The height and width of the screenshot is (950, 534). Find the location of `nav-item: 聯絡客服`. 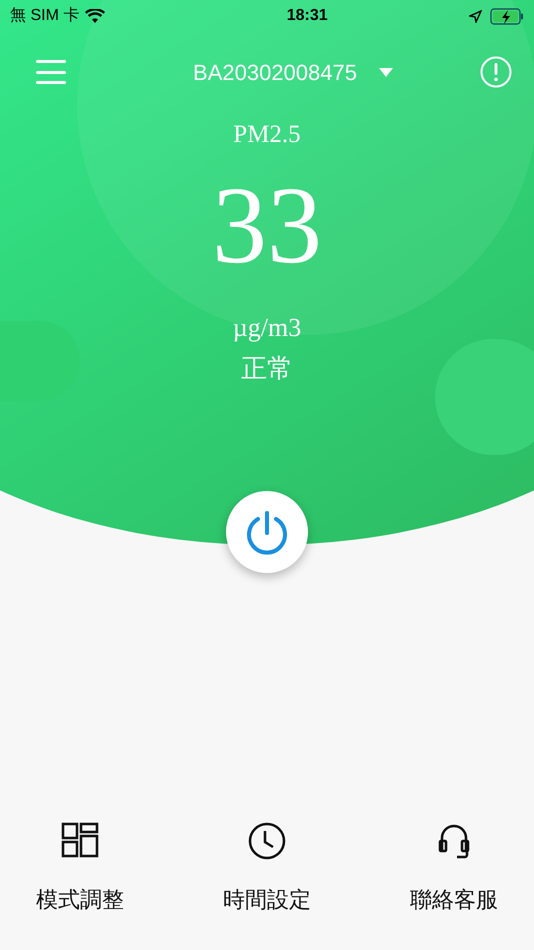

nav-item: 聯絡客服 is located at coordinates (454, 868).